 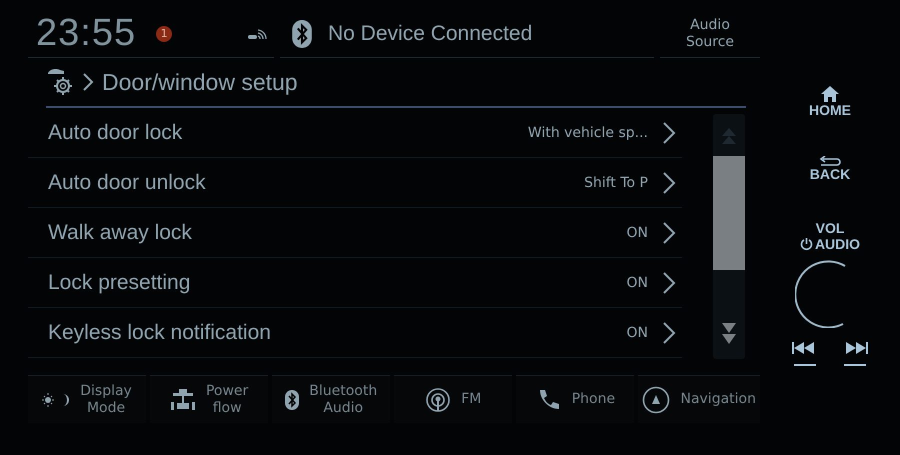 I want to click on setting-row: Lock presetting ON, so click(x=355, y=283).